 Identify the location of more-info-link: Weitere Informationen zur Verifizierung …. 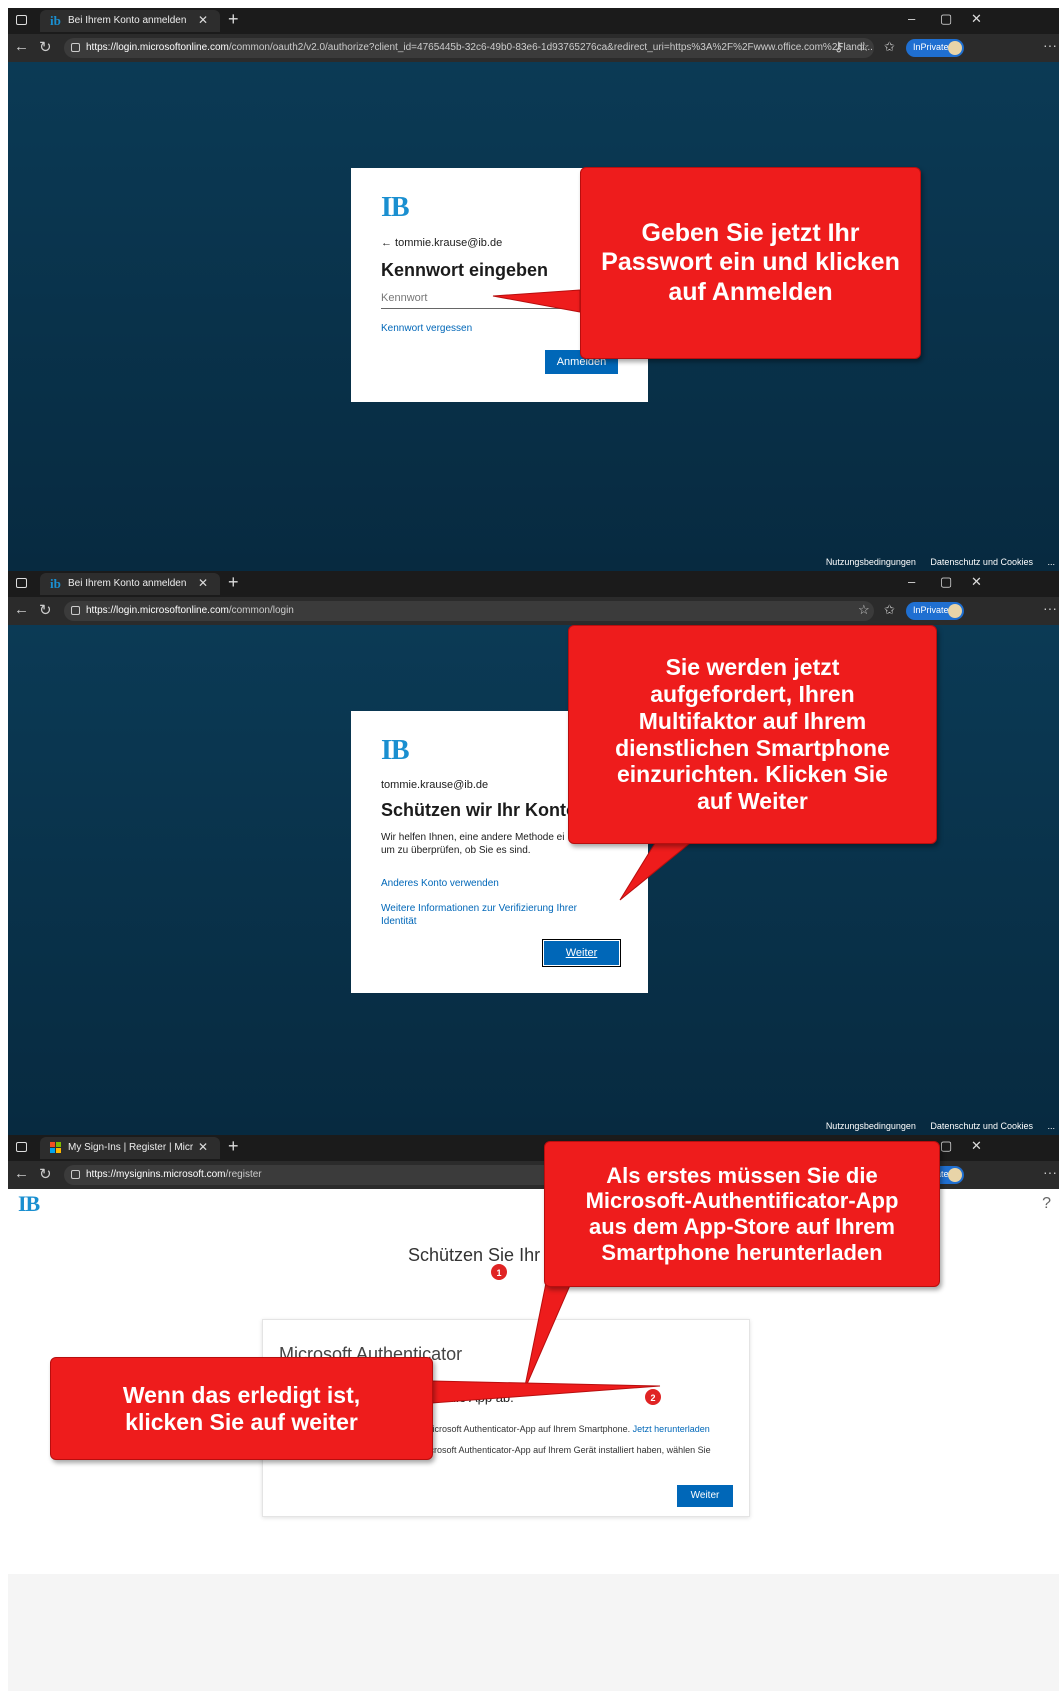
(479, 915).